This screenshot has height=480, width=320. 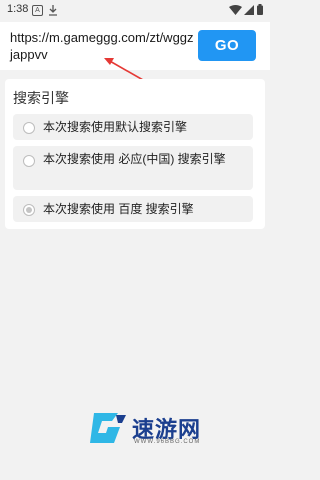 What do you see at coordinates (18, 9) in the screenshot?
I see `status-time: 1:38` at bounding box center [18, 9].